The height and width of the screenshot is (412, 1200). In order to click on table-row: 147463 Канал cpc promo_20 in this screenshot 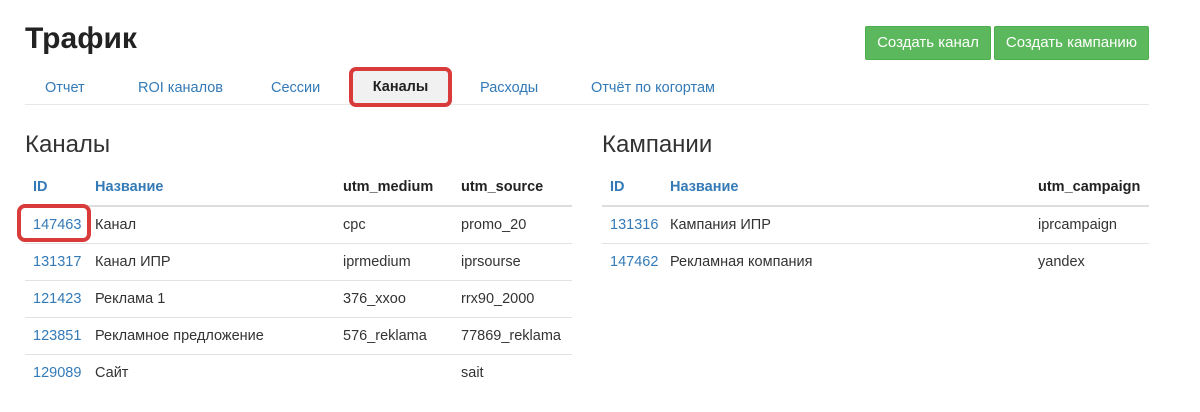, I will do `click(298, 224)`.